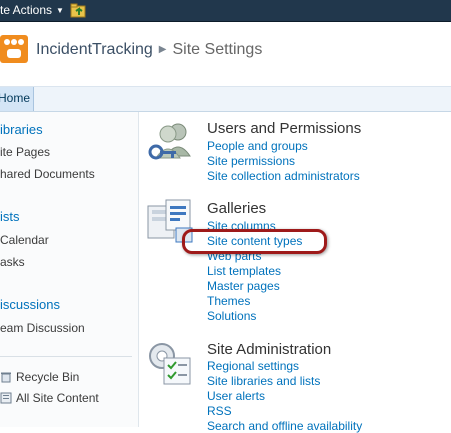 Image resolution: width=451 pixels, height=433 pixels. Describe the element at coordinates (6, 377) in the screenshot. I see `recycle-bin-icon` at that location.